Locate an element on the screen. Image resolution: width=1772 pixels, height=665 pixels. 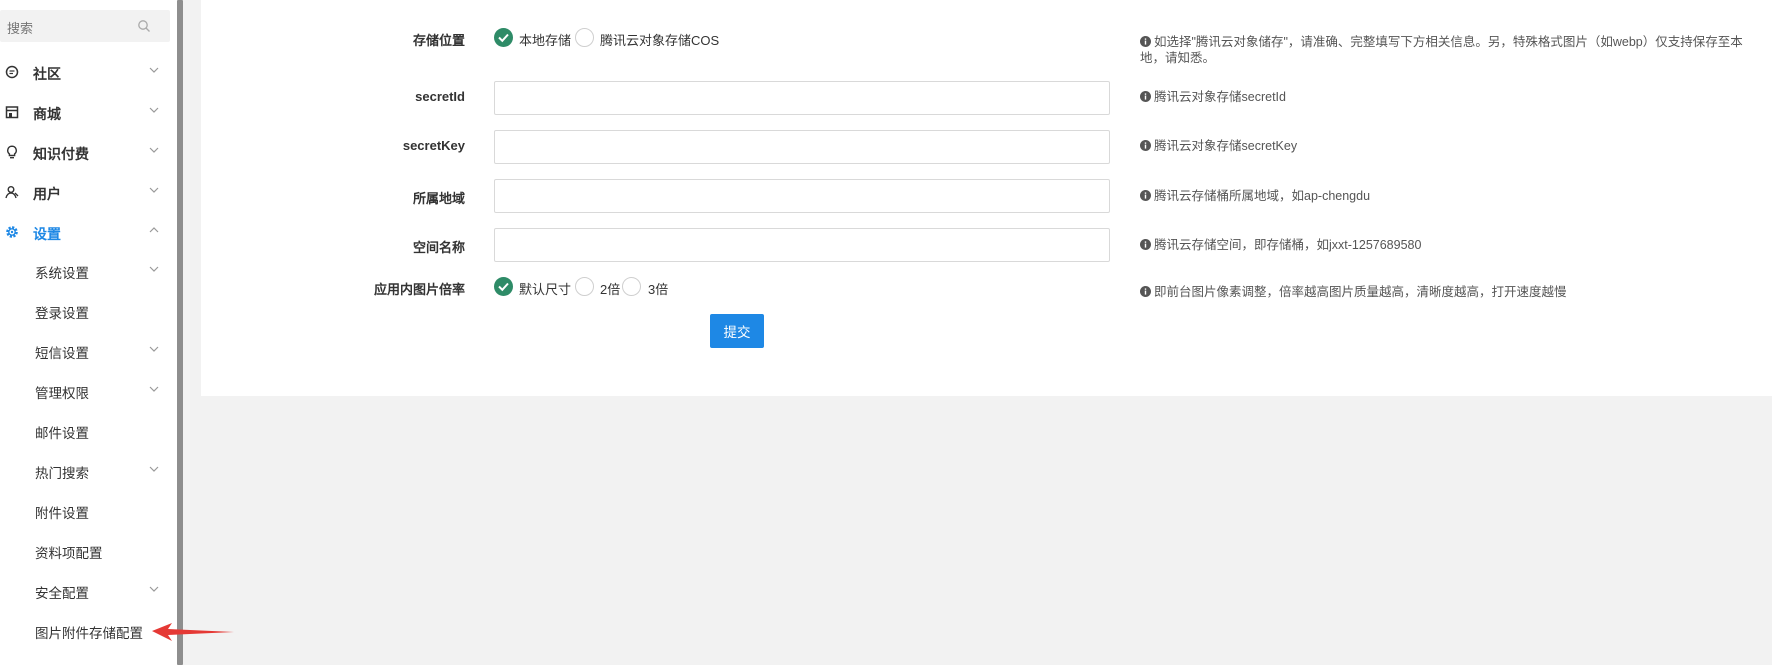
sidebar-item-label: 登录设置 is located at coordinates (62, 313).